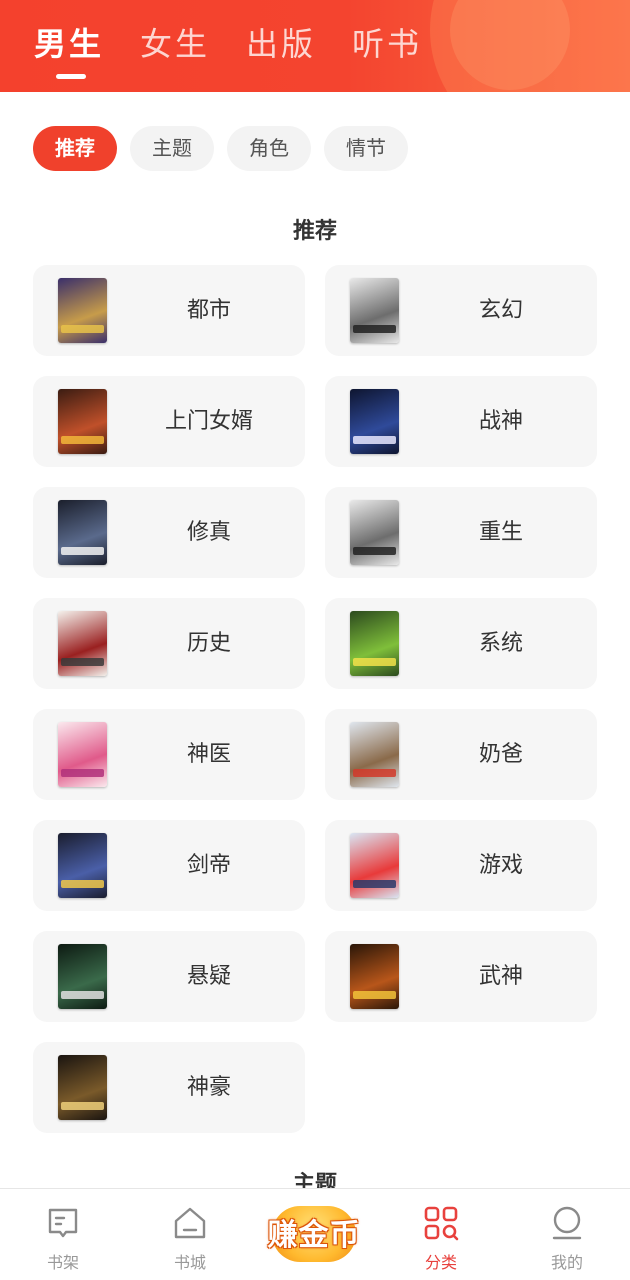 The width and height of the screenshot is (630, 1280). Describe the element at coordinates (208, 421) in the screenshot. I see `category-label: 上门女婿` at that location.